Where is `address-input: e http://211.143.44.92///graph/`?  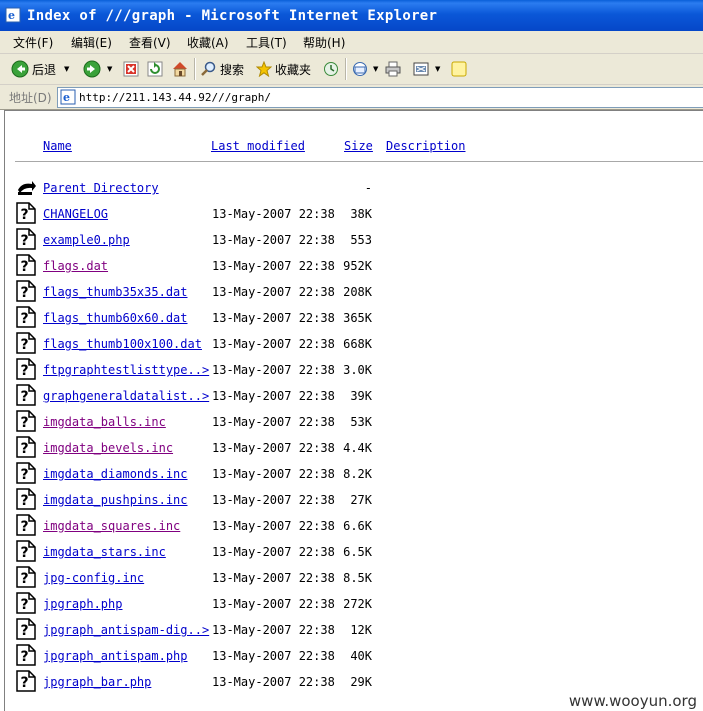
address-input: e http://211.143.44.92///graph/ is located at coordinates (380, 97).